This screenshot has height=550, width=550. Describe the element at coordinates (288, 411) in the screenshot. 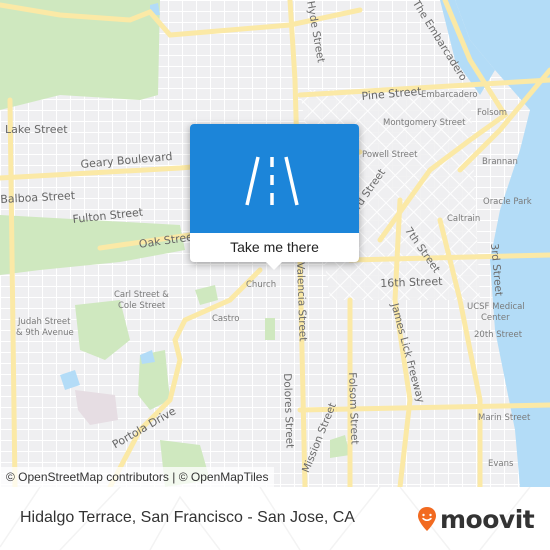

I see `map-label-dolores-street: Dolores Street` at that location.